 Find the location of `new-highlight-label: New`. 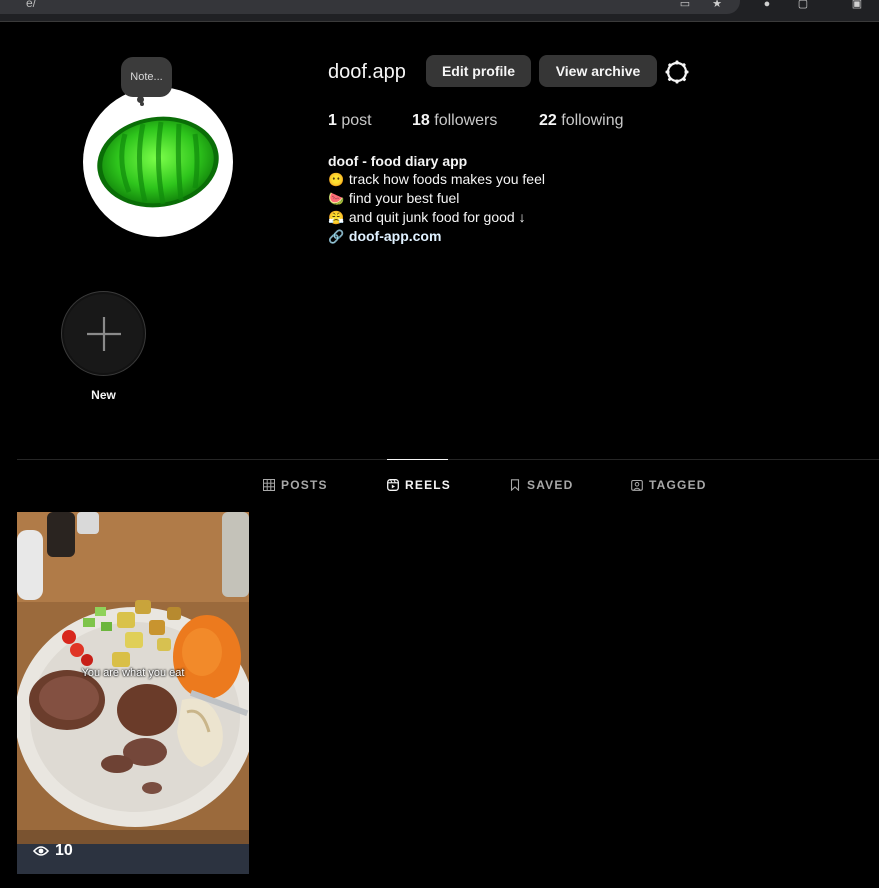

new-highlight-label: New is located at coordinates (103, 395).